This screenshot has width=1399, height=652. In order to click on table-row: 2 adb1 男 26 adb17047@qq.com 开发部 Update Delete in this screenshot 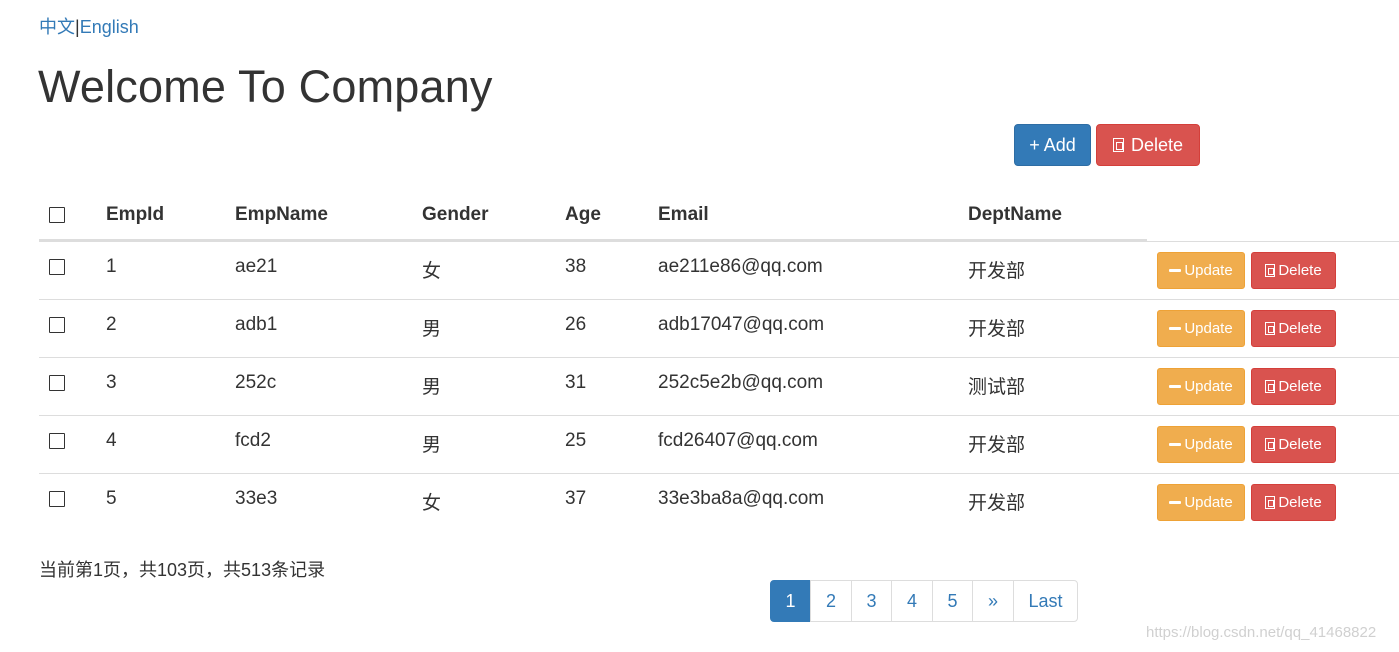, I will do `click(719, 328)`.